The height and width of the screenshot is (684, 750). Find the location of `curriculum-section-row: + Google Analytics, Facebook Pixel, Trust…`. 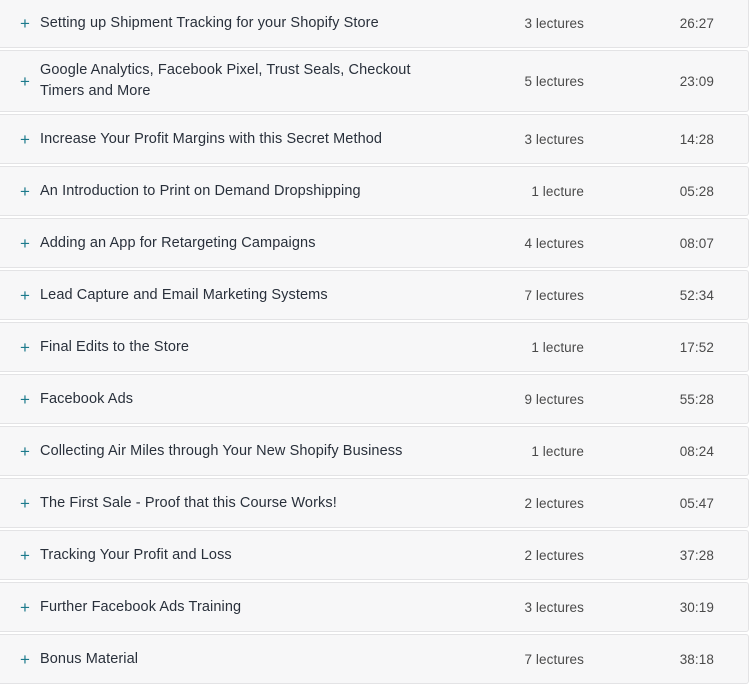

curriculum-section-row: + Google Analytics, Facebook Pixel, Trust… is located at coordinates (374, 81).